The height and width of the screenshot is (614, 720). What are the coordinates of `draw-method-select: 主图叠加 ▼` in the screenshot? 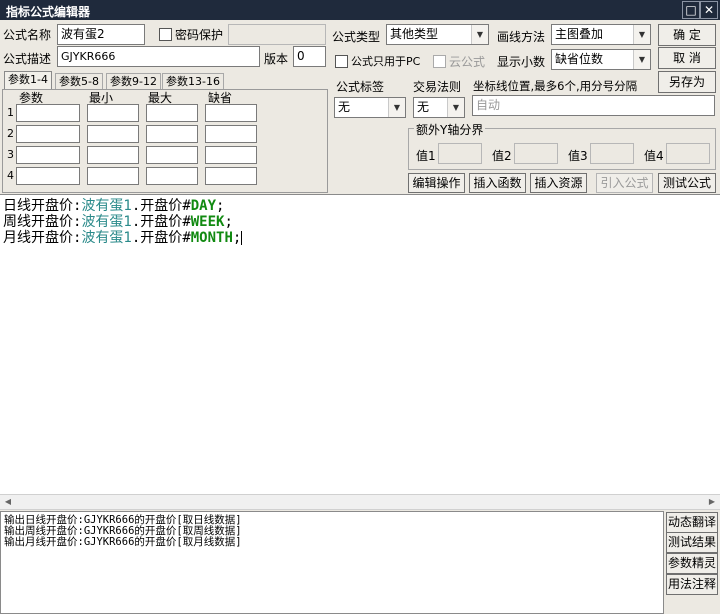 It's located at (601, 34).